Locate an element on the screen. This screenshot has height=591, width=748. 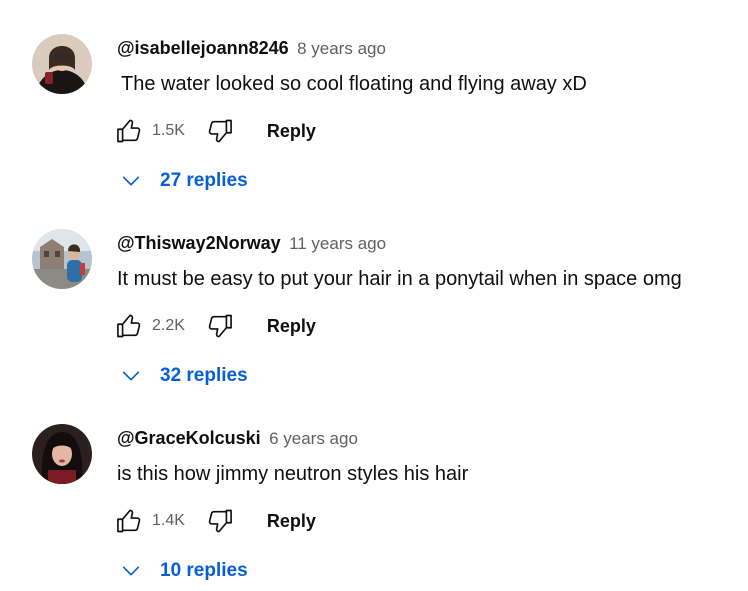
comment-author: @Thisway2Norway is located at coordinates (199, 243).